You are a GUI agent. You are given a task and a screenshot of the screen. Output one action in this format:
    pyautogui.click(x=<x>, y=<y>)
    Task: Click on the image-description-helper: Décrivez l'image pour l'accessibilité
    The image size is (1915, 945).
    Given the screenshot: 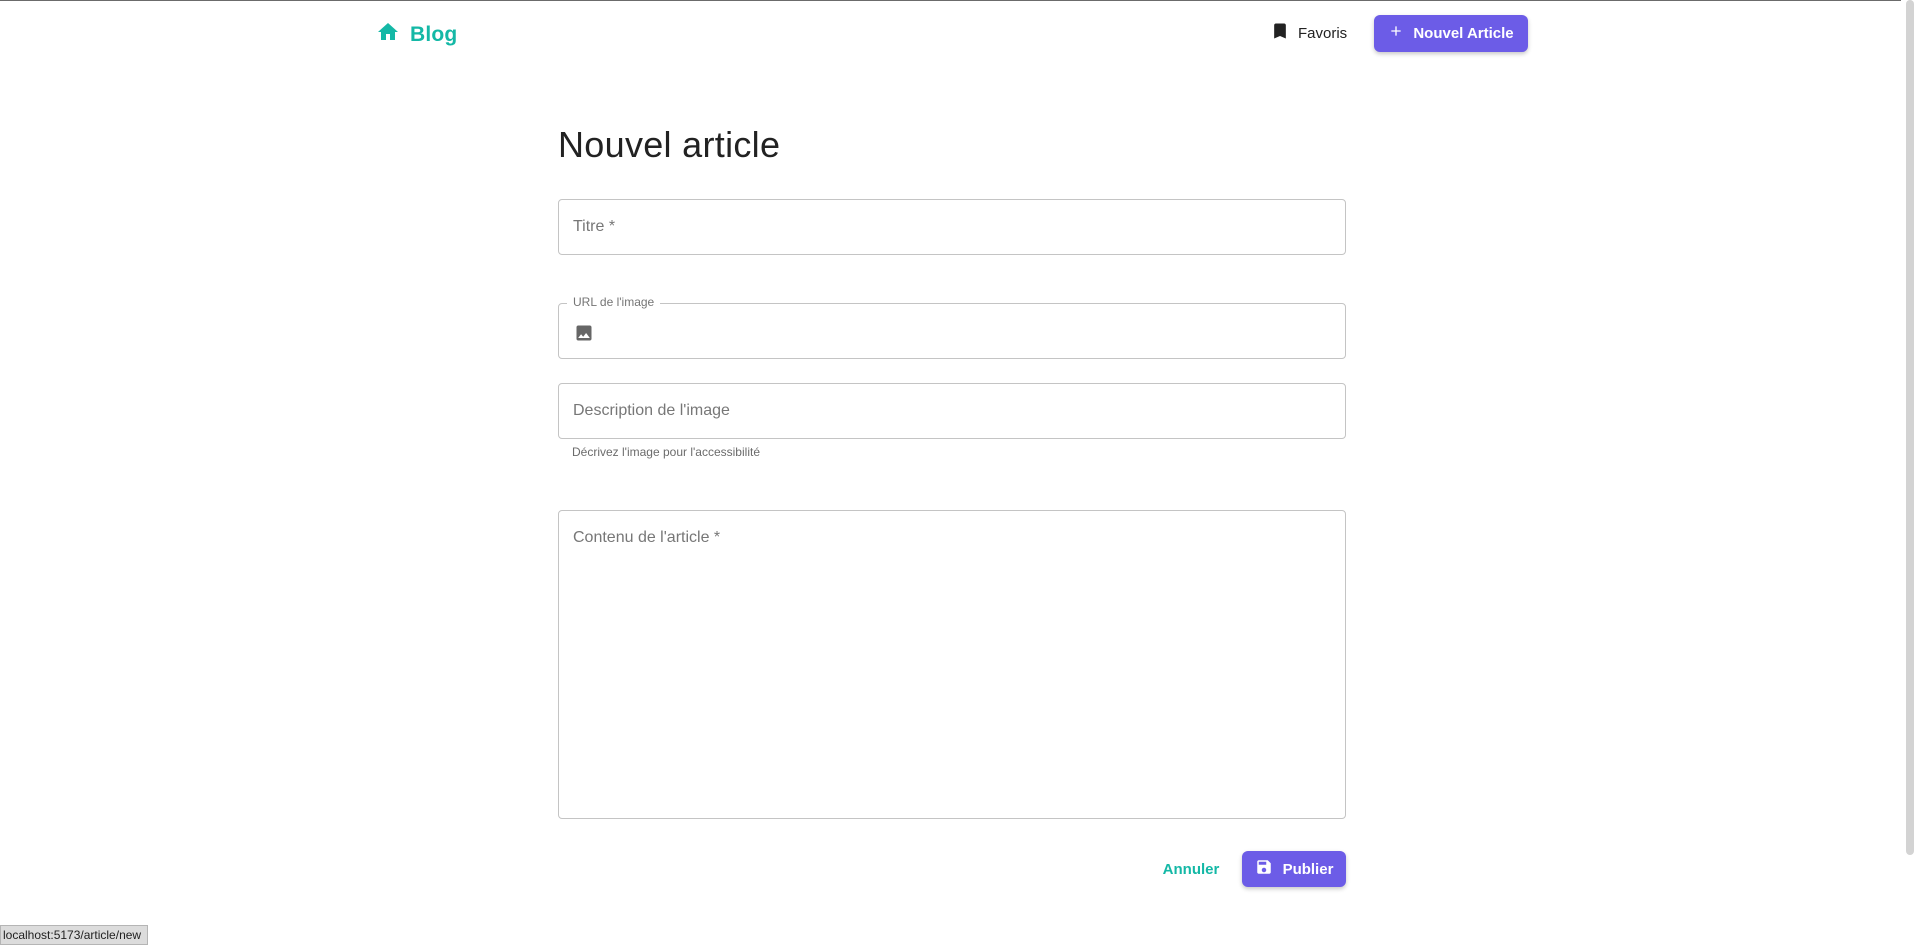 What is the action you would take?
    pyautogui.click(x=666, y=452)
    